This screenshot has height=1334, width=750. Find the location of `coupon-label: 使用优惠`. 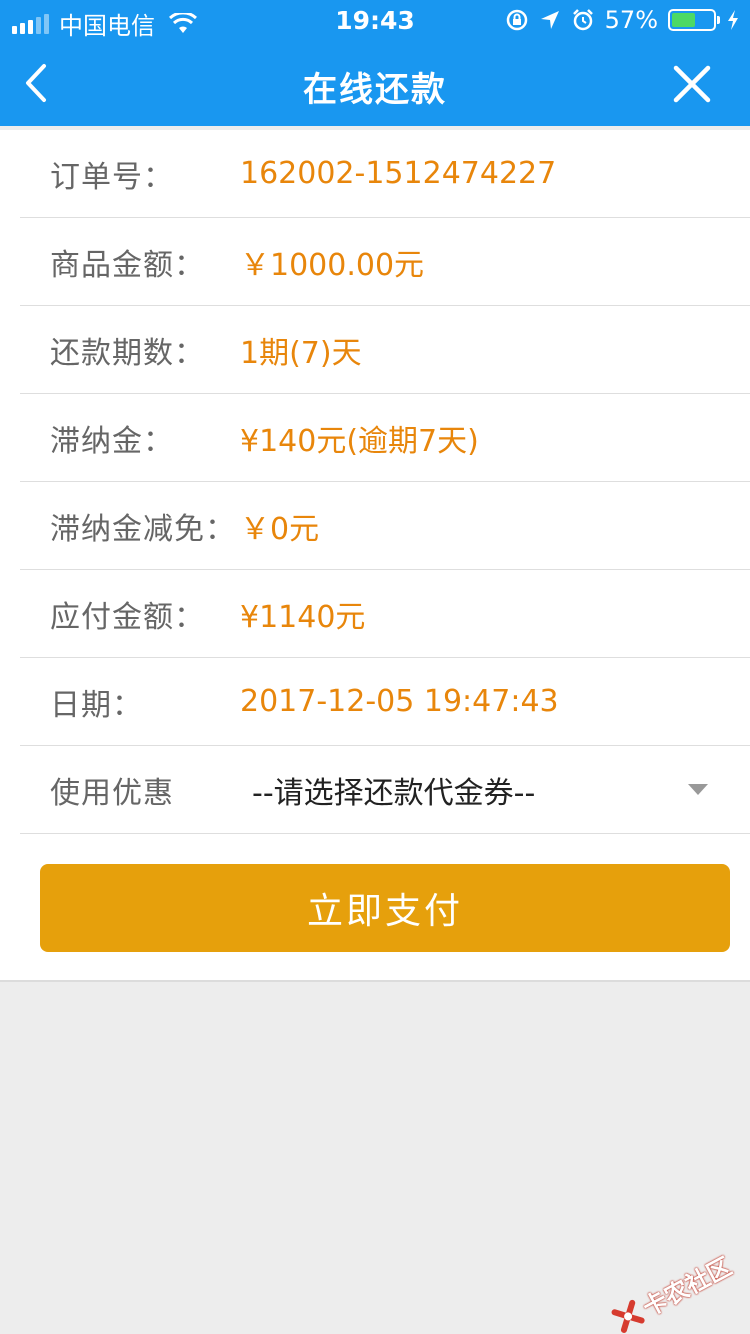

coupon-label: 使用优惠 is located at coordinates (112, 793).